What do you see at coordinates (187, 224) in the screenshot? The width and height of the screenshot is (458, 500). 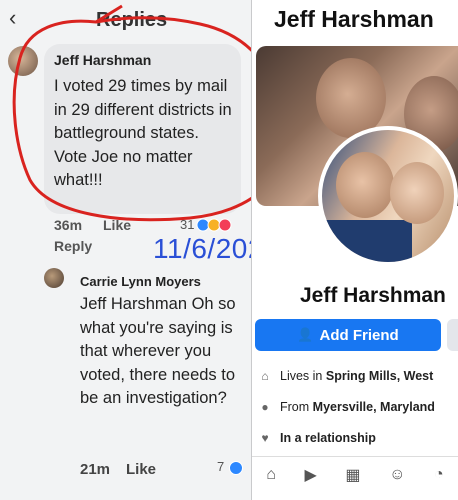 I see `reaction-count: 31` at bounding box center [187, 224].